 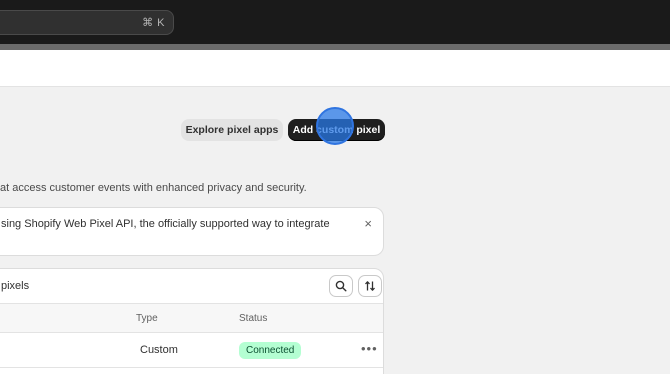 I want to click on search-button, so click(x=341, y=286).